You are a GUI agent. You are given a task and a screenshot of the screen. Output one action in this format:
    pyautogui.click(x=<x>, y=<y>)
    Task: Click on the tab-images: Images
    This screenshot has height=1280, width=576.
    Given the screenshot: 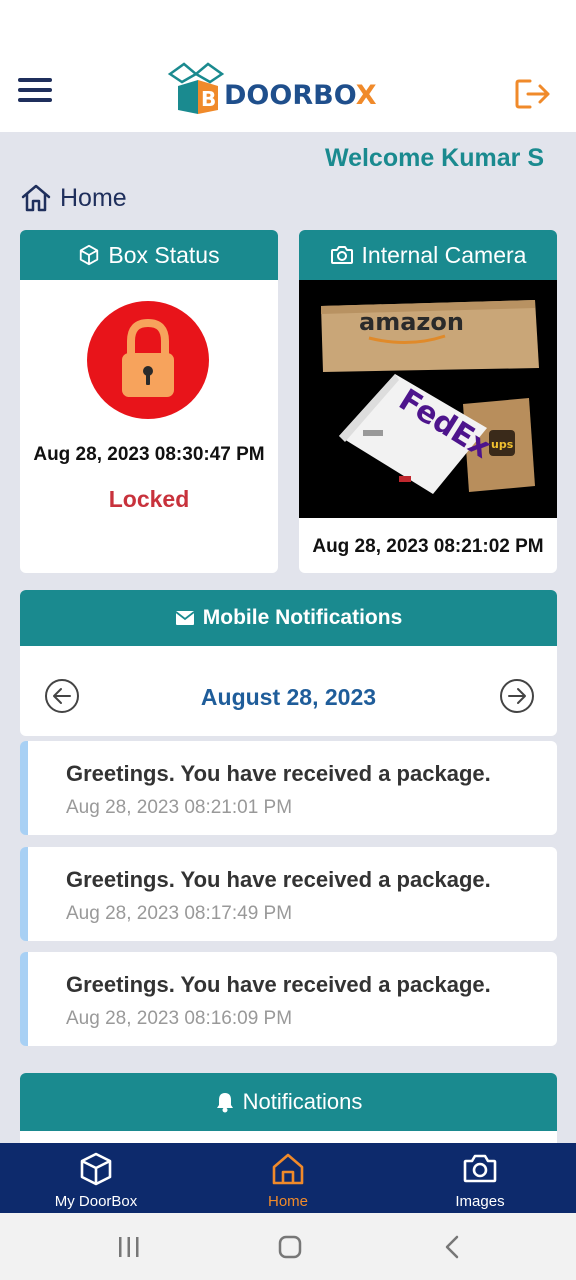 What is the action you would take?
    pyautogui.click(x=480, y=1178)
    